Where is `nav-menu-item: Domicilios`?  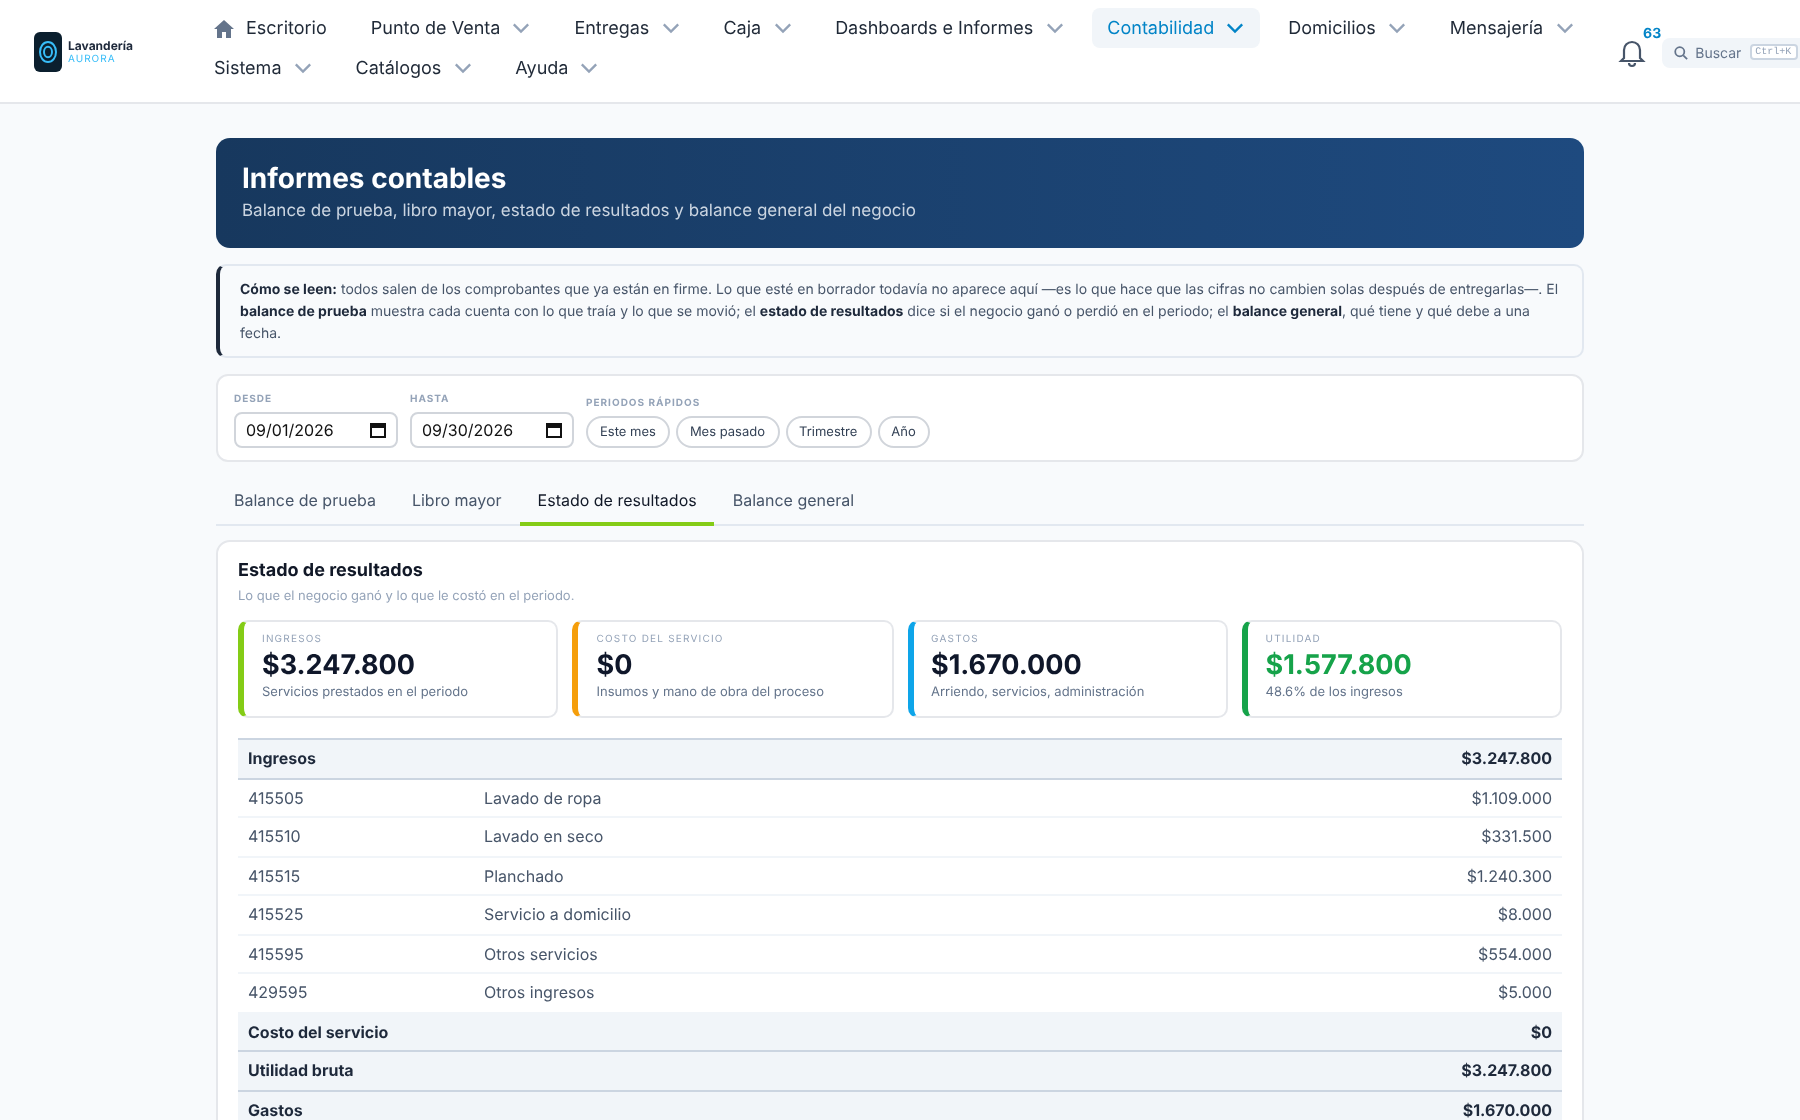
nav-menu-item: Domicilios is located at coordinates (1347, 28).